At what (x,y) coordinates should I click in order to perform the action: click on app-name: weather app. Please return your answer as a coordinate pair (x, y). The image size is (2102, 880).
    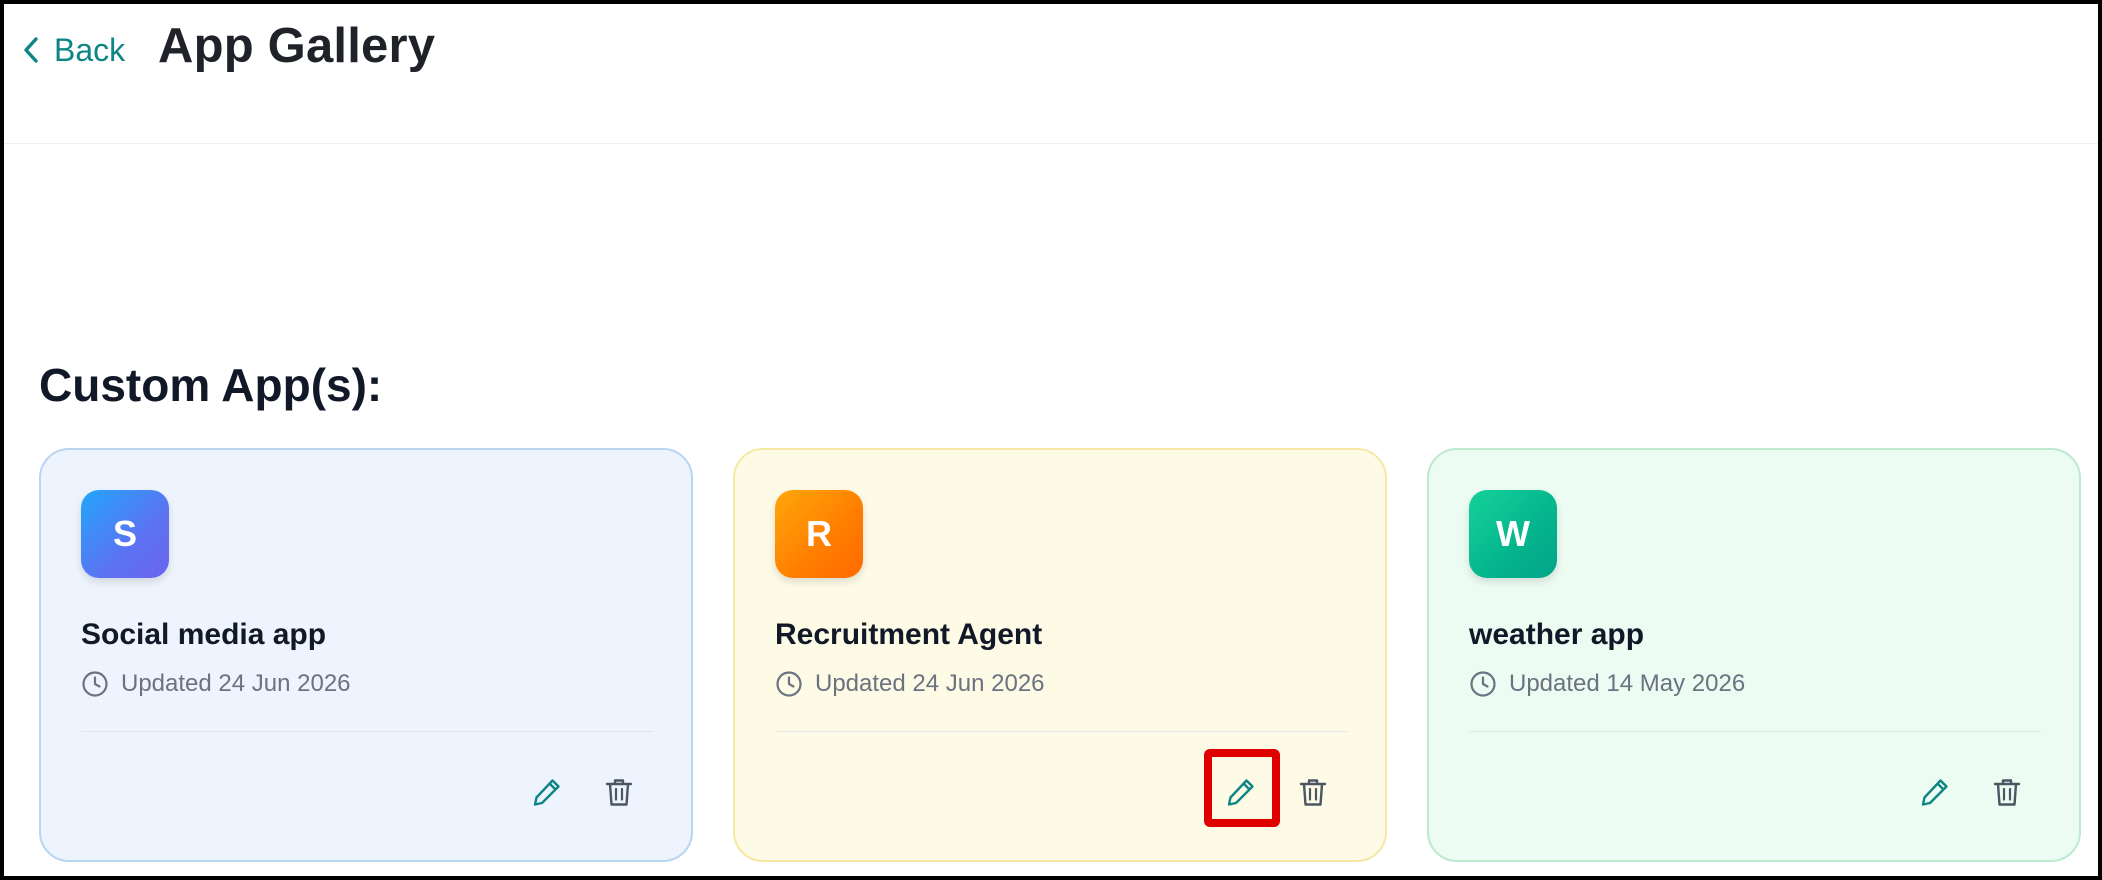
    Looking at the image, I should click on (1557, 634).